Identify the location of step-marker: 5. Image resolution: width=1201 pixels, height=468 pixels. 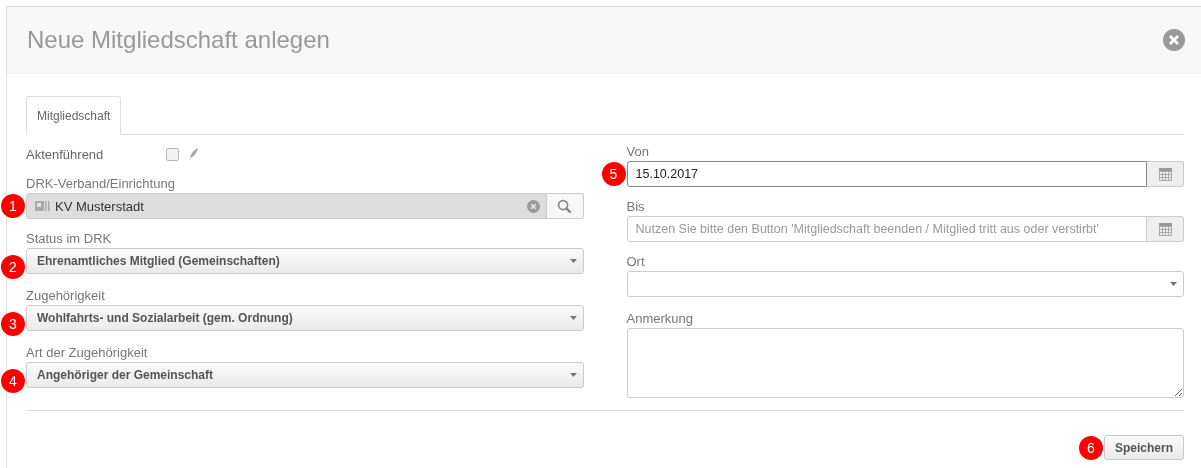
(613, 174).